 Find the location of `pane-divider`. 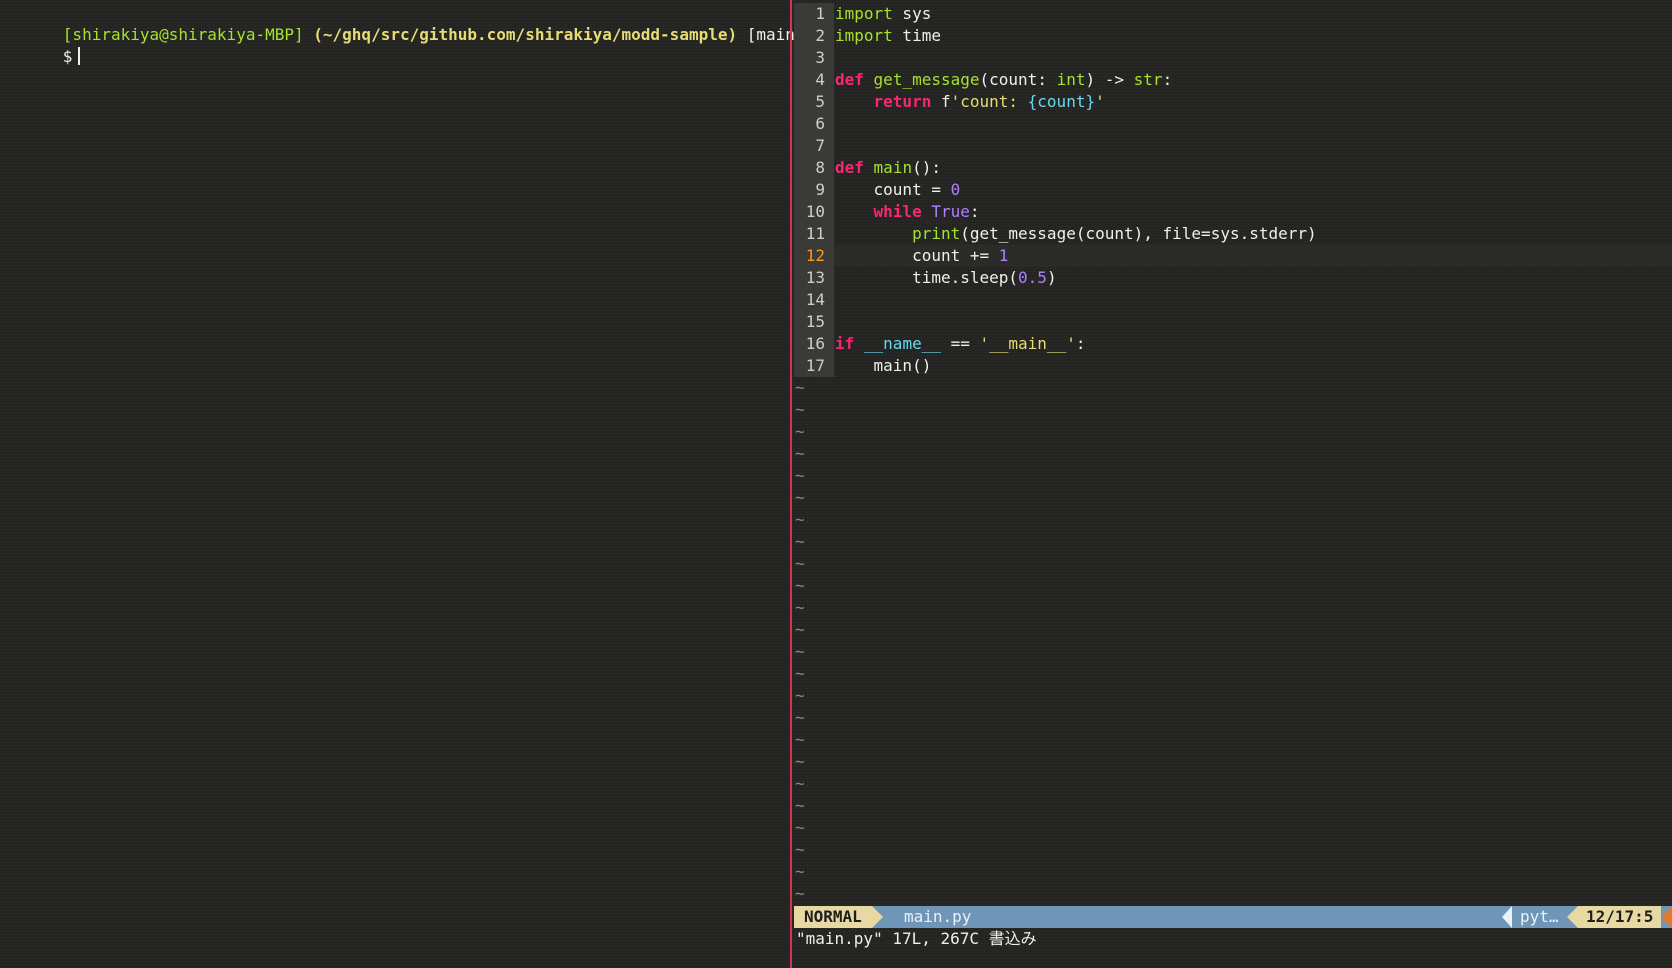

pane-divider is located at coordinates (791, 484).